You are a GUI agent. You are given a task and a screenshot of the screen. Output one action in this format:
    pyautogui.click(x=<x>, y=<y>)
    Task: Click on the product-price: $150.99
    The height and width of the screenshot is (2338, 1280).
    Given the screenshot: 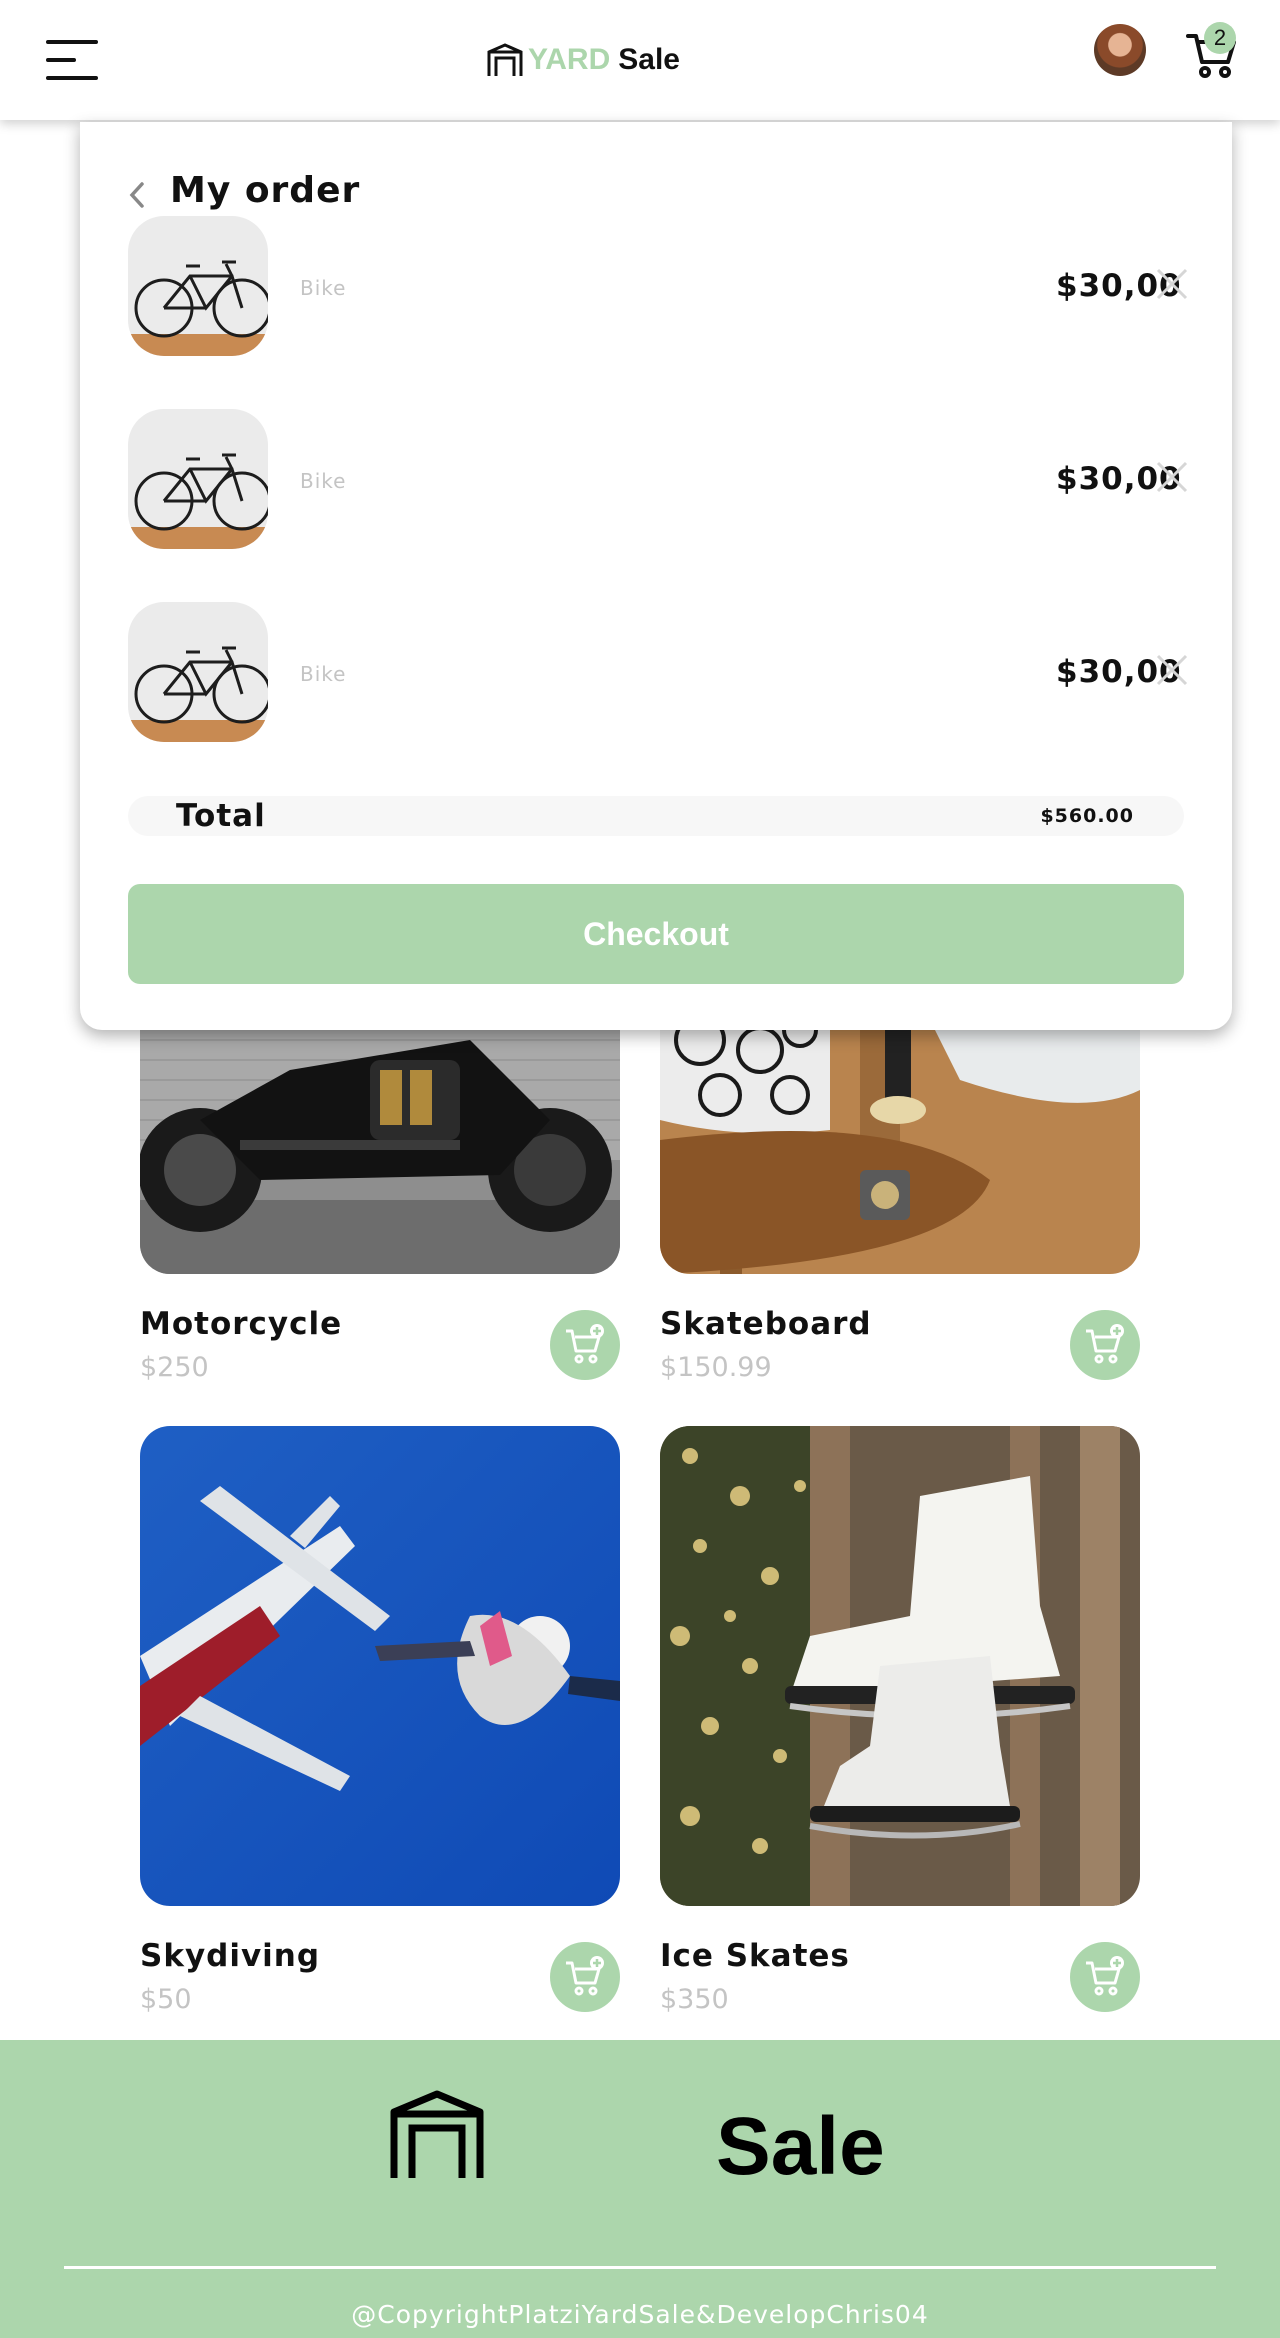 What is the action you would take?
    pyautogui.click(x=716, y=1367)
    